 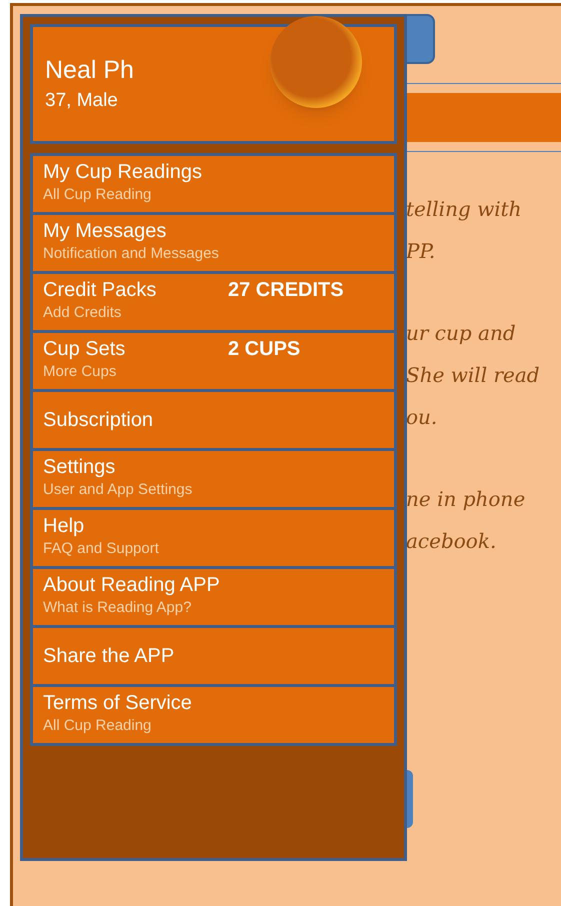 I want to click on menu-item: Settings User and App Settings, so click(x=213, y=477).